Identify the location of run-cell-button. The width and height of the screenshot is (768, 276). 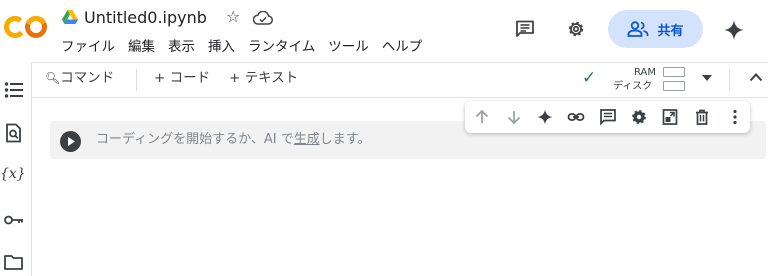
(70, 141).